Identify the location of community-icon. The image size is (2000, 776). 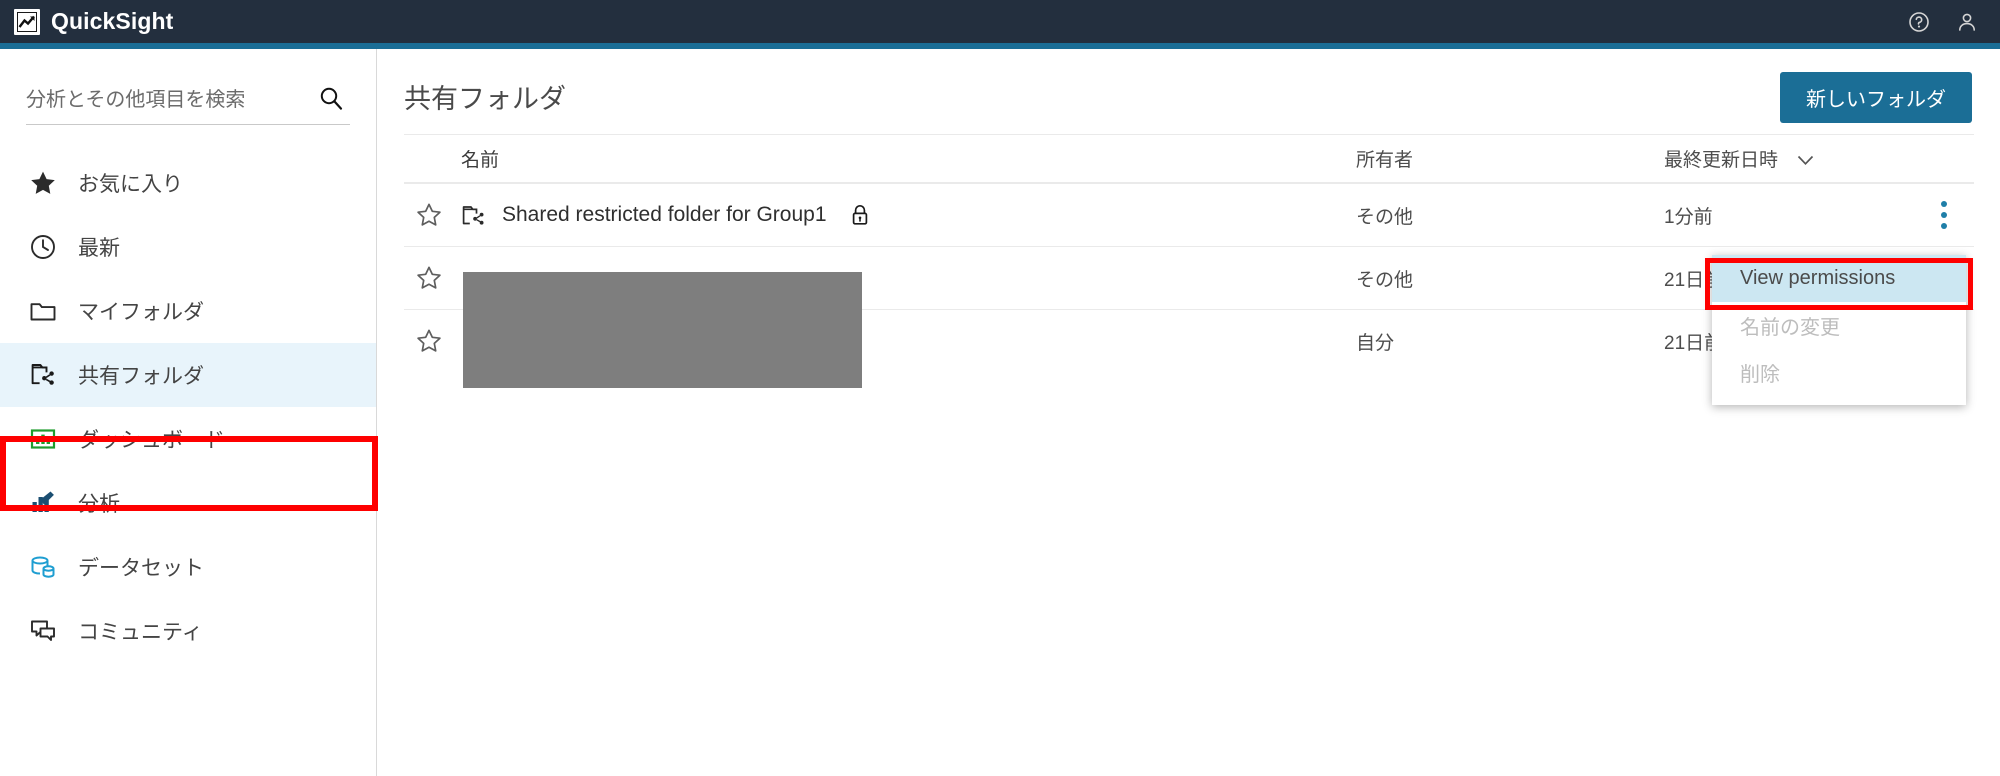
(43, 631).